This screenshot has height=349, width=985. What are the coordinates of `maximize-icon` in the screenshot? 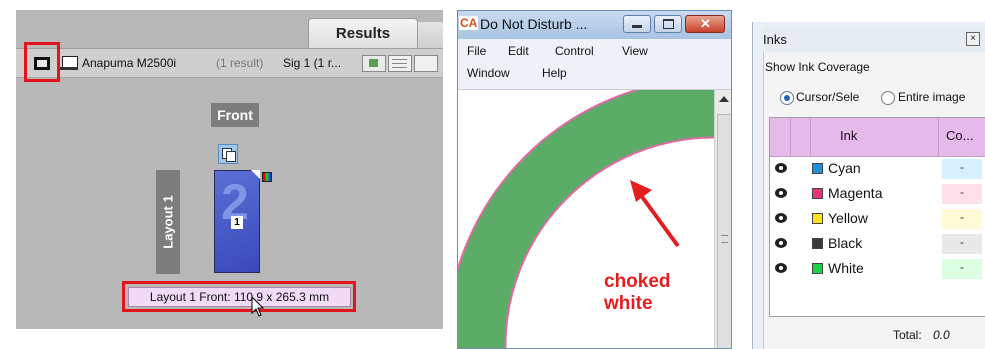 It's located at (668, 24).